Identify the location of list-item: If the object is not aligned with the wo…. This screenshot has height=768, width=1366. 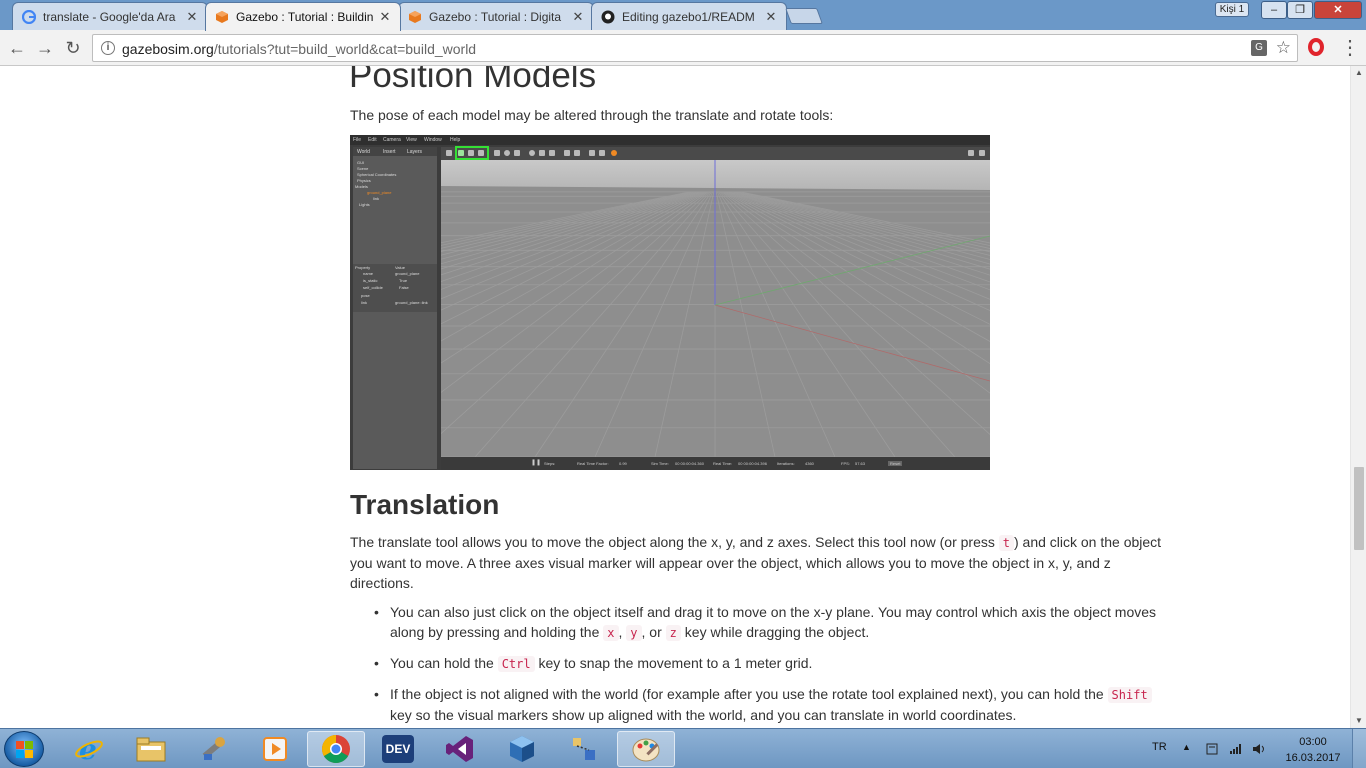
(757, 704).